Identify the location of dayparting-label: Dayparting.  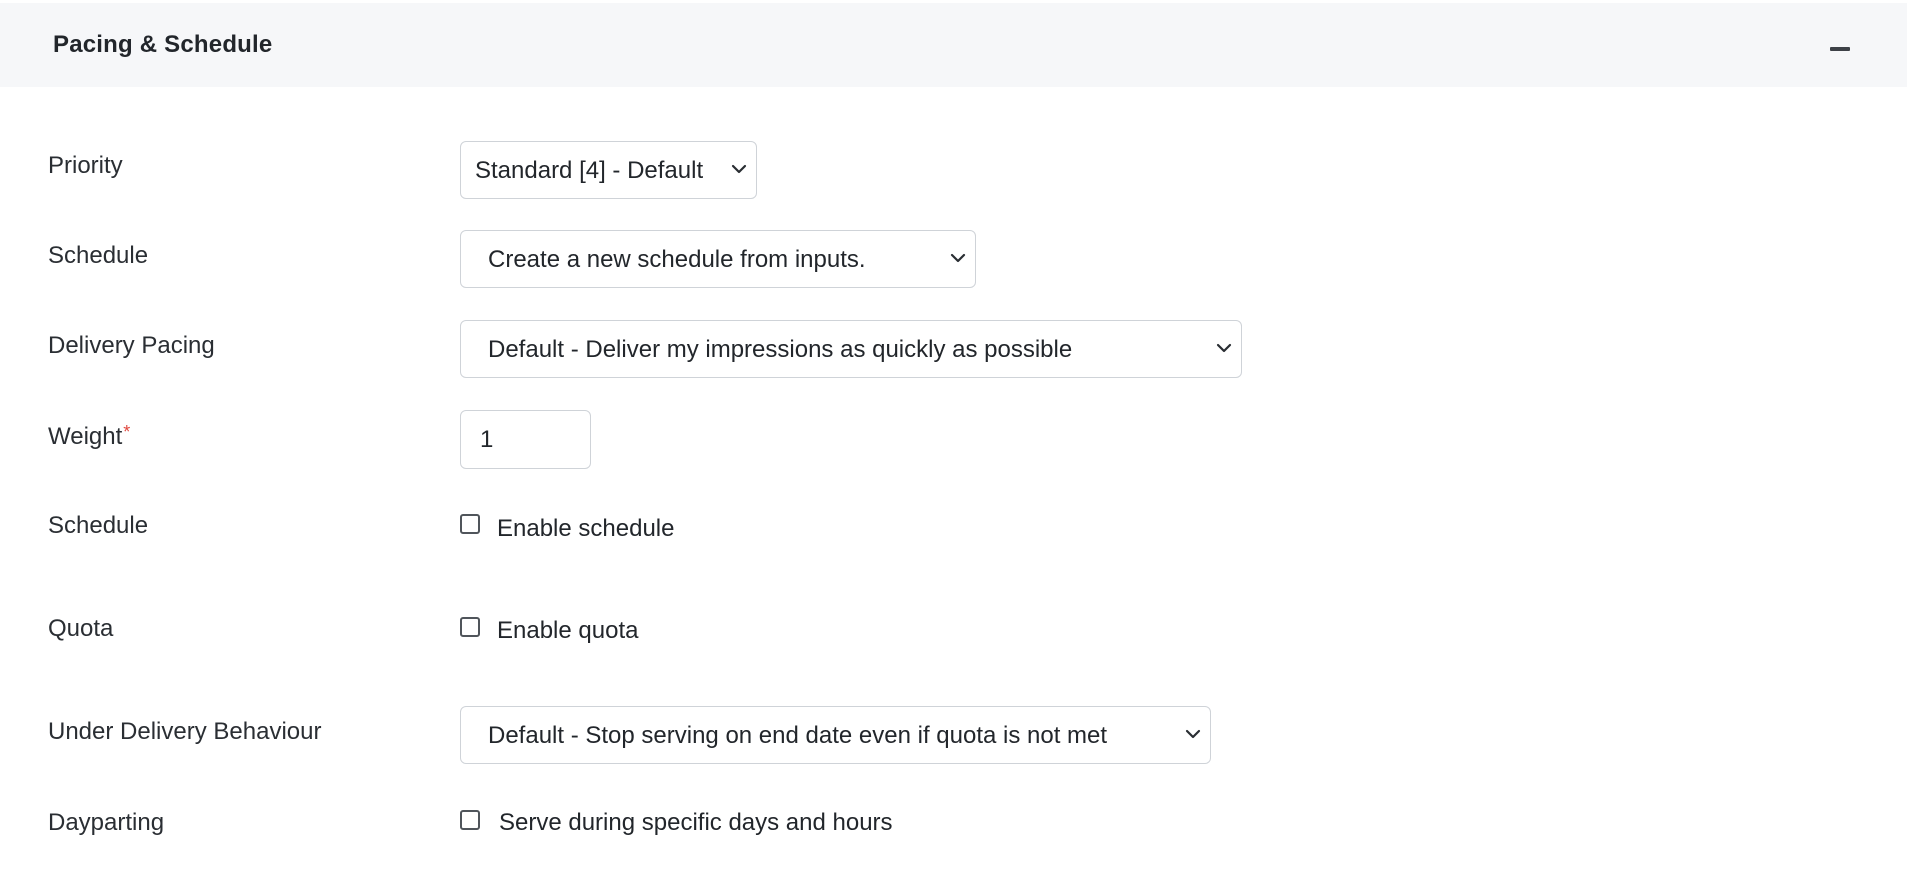
(106, 822).